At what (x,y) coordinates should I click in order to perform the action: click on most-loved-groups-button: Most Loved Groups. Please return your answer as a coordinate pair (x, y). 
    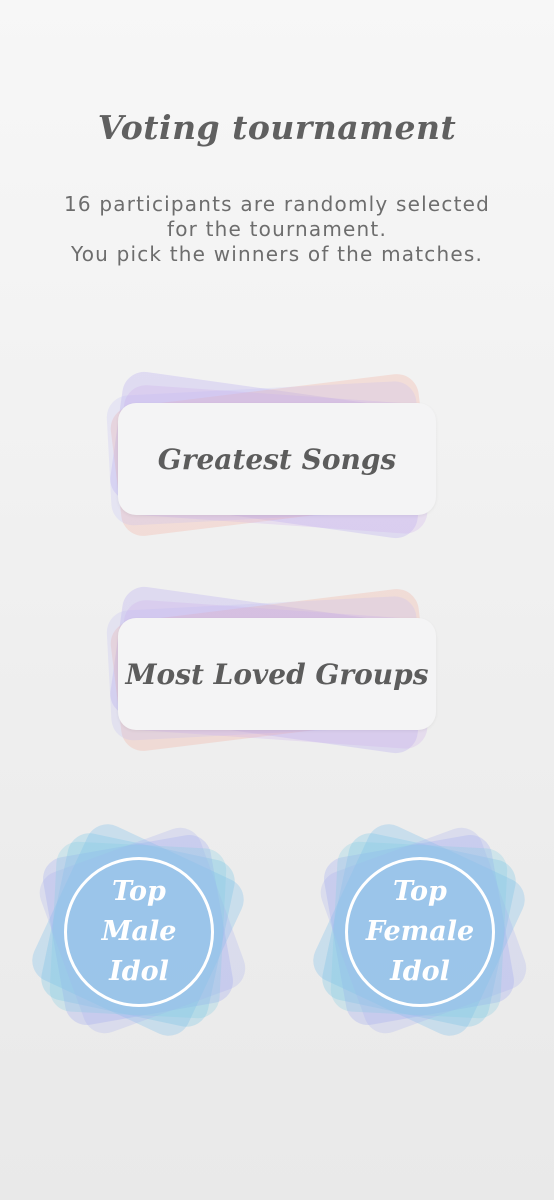
    Looking at the image, I should click on (277, 674).